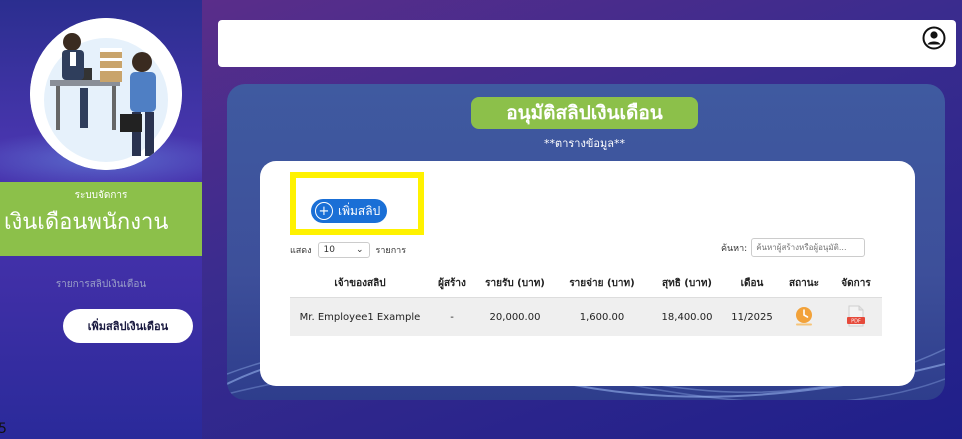 The image size is (962, 439). What do you see at coordinates (687, 283) in the screenshot?
I see `header-net: สุทธิ (บาท)` at bounding box center [687, 283].